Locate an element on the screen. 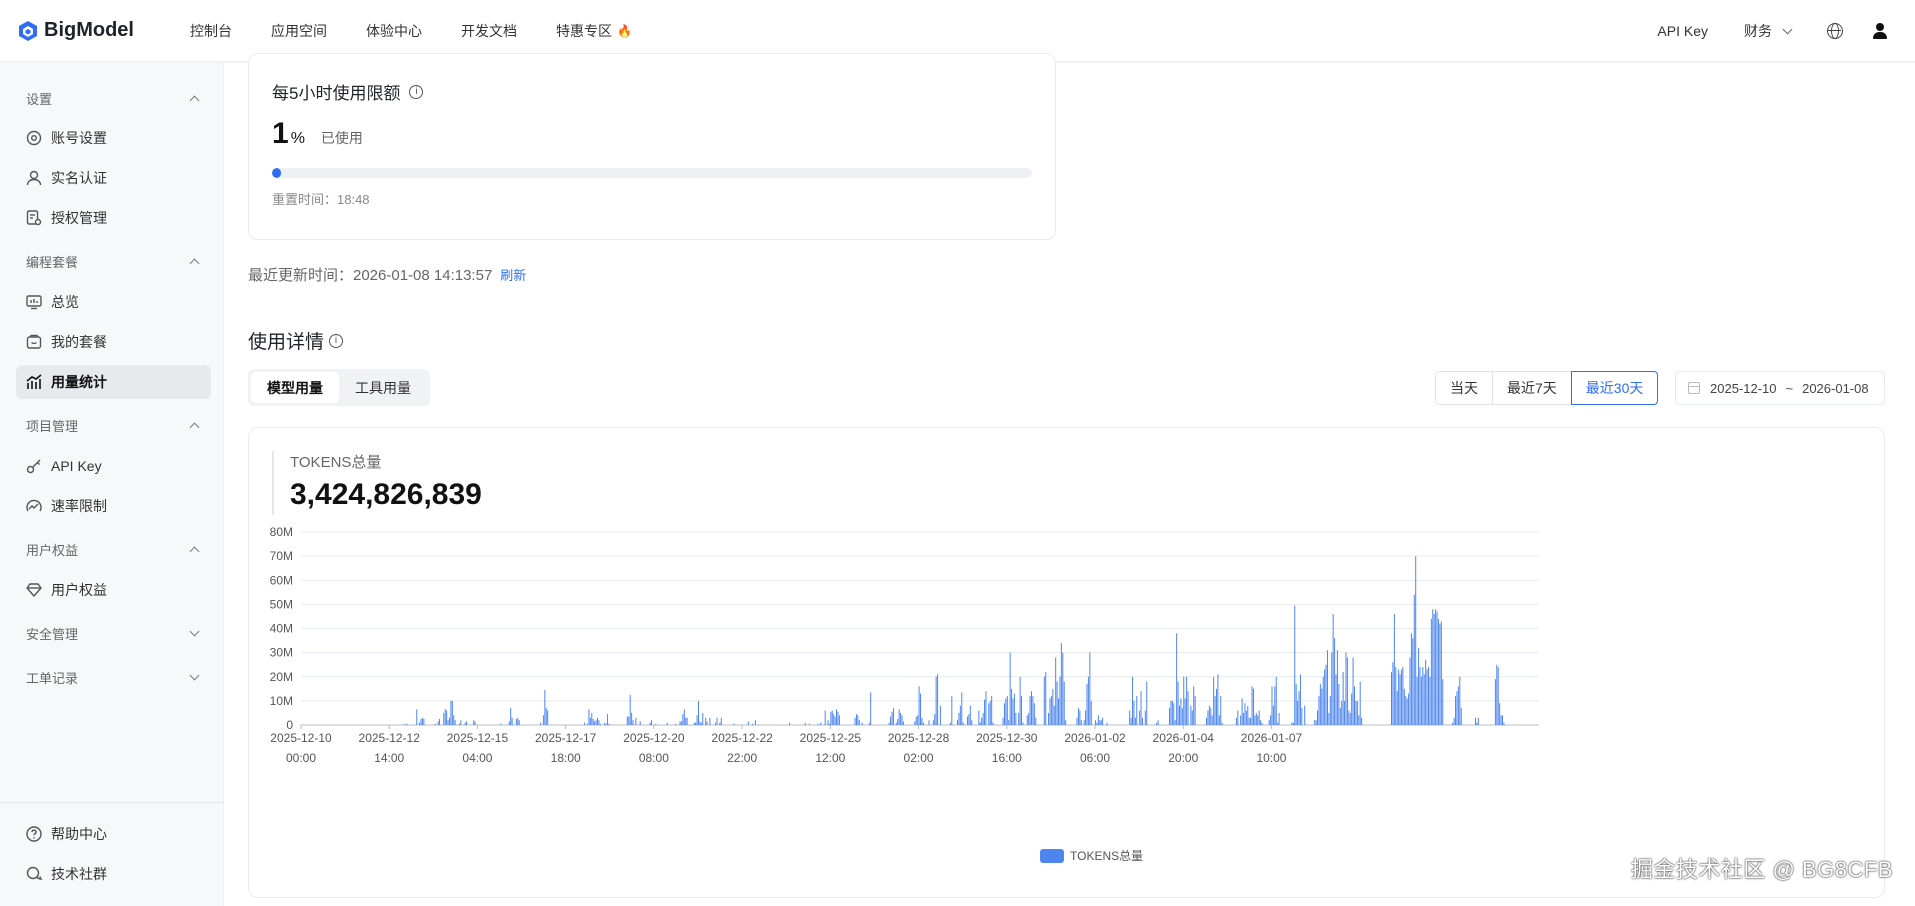  sidebar-item-usage: 用量统计 is located at coordinates (113, 382).